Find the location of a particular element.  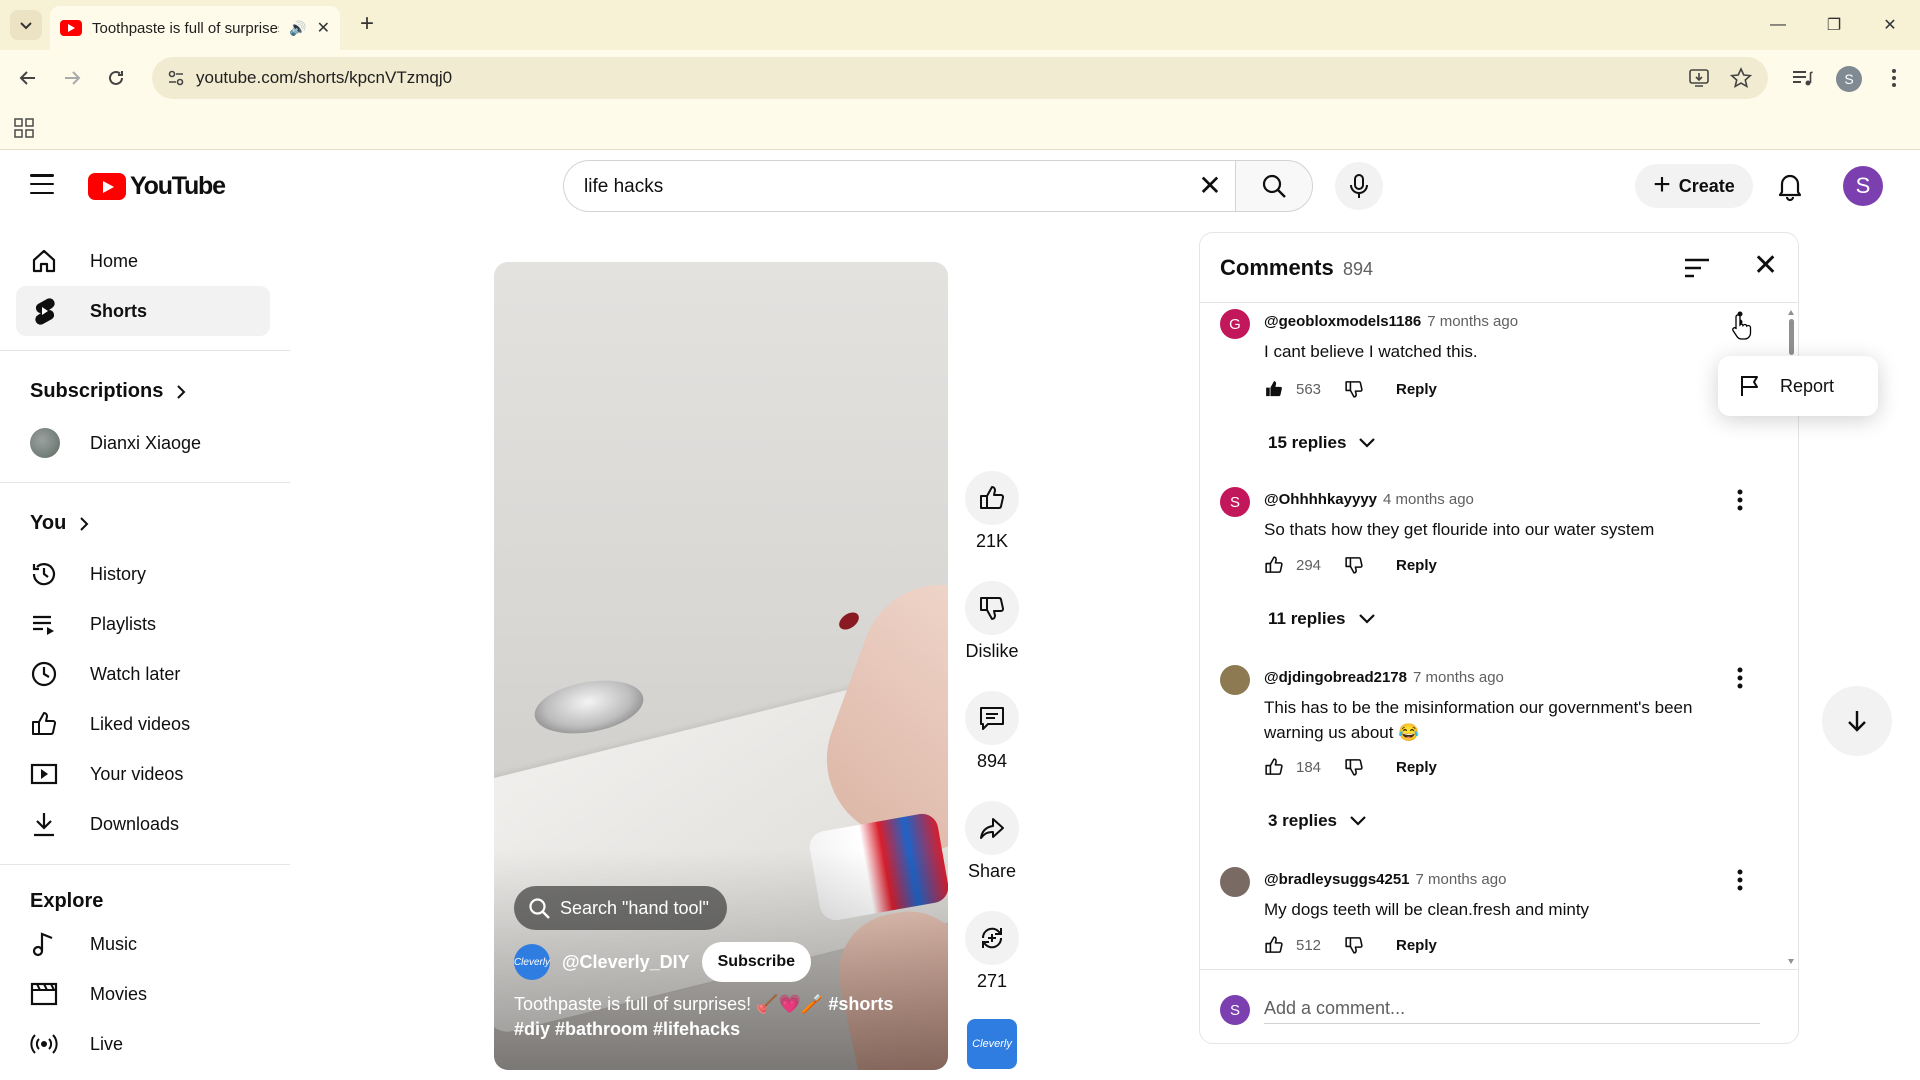

install-app-icon is located at coordinates (1699, 78).